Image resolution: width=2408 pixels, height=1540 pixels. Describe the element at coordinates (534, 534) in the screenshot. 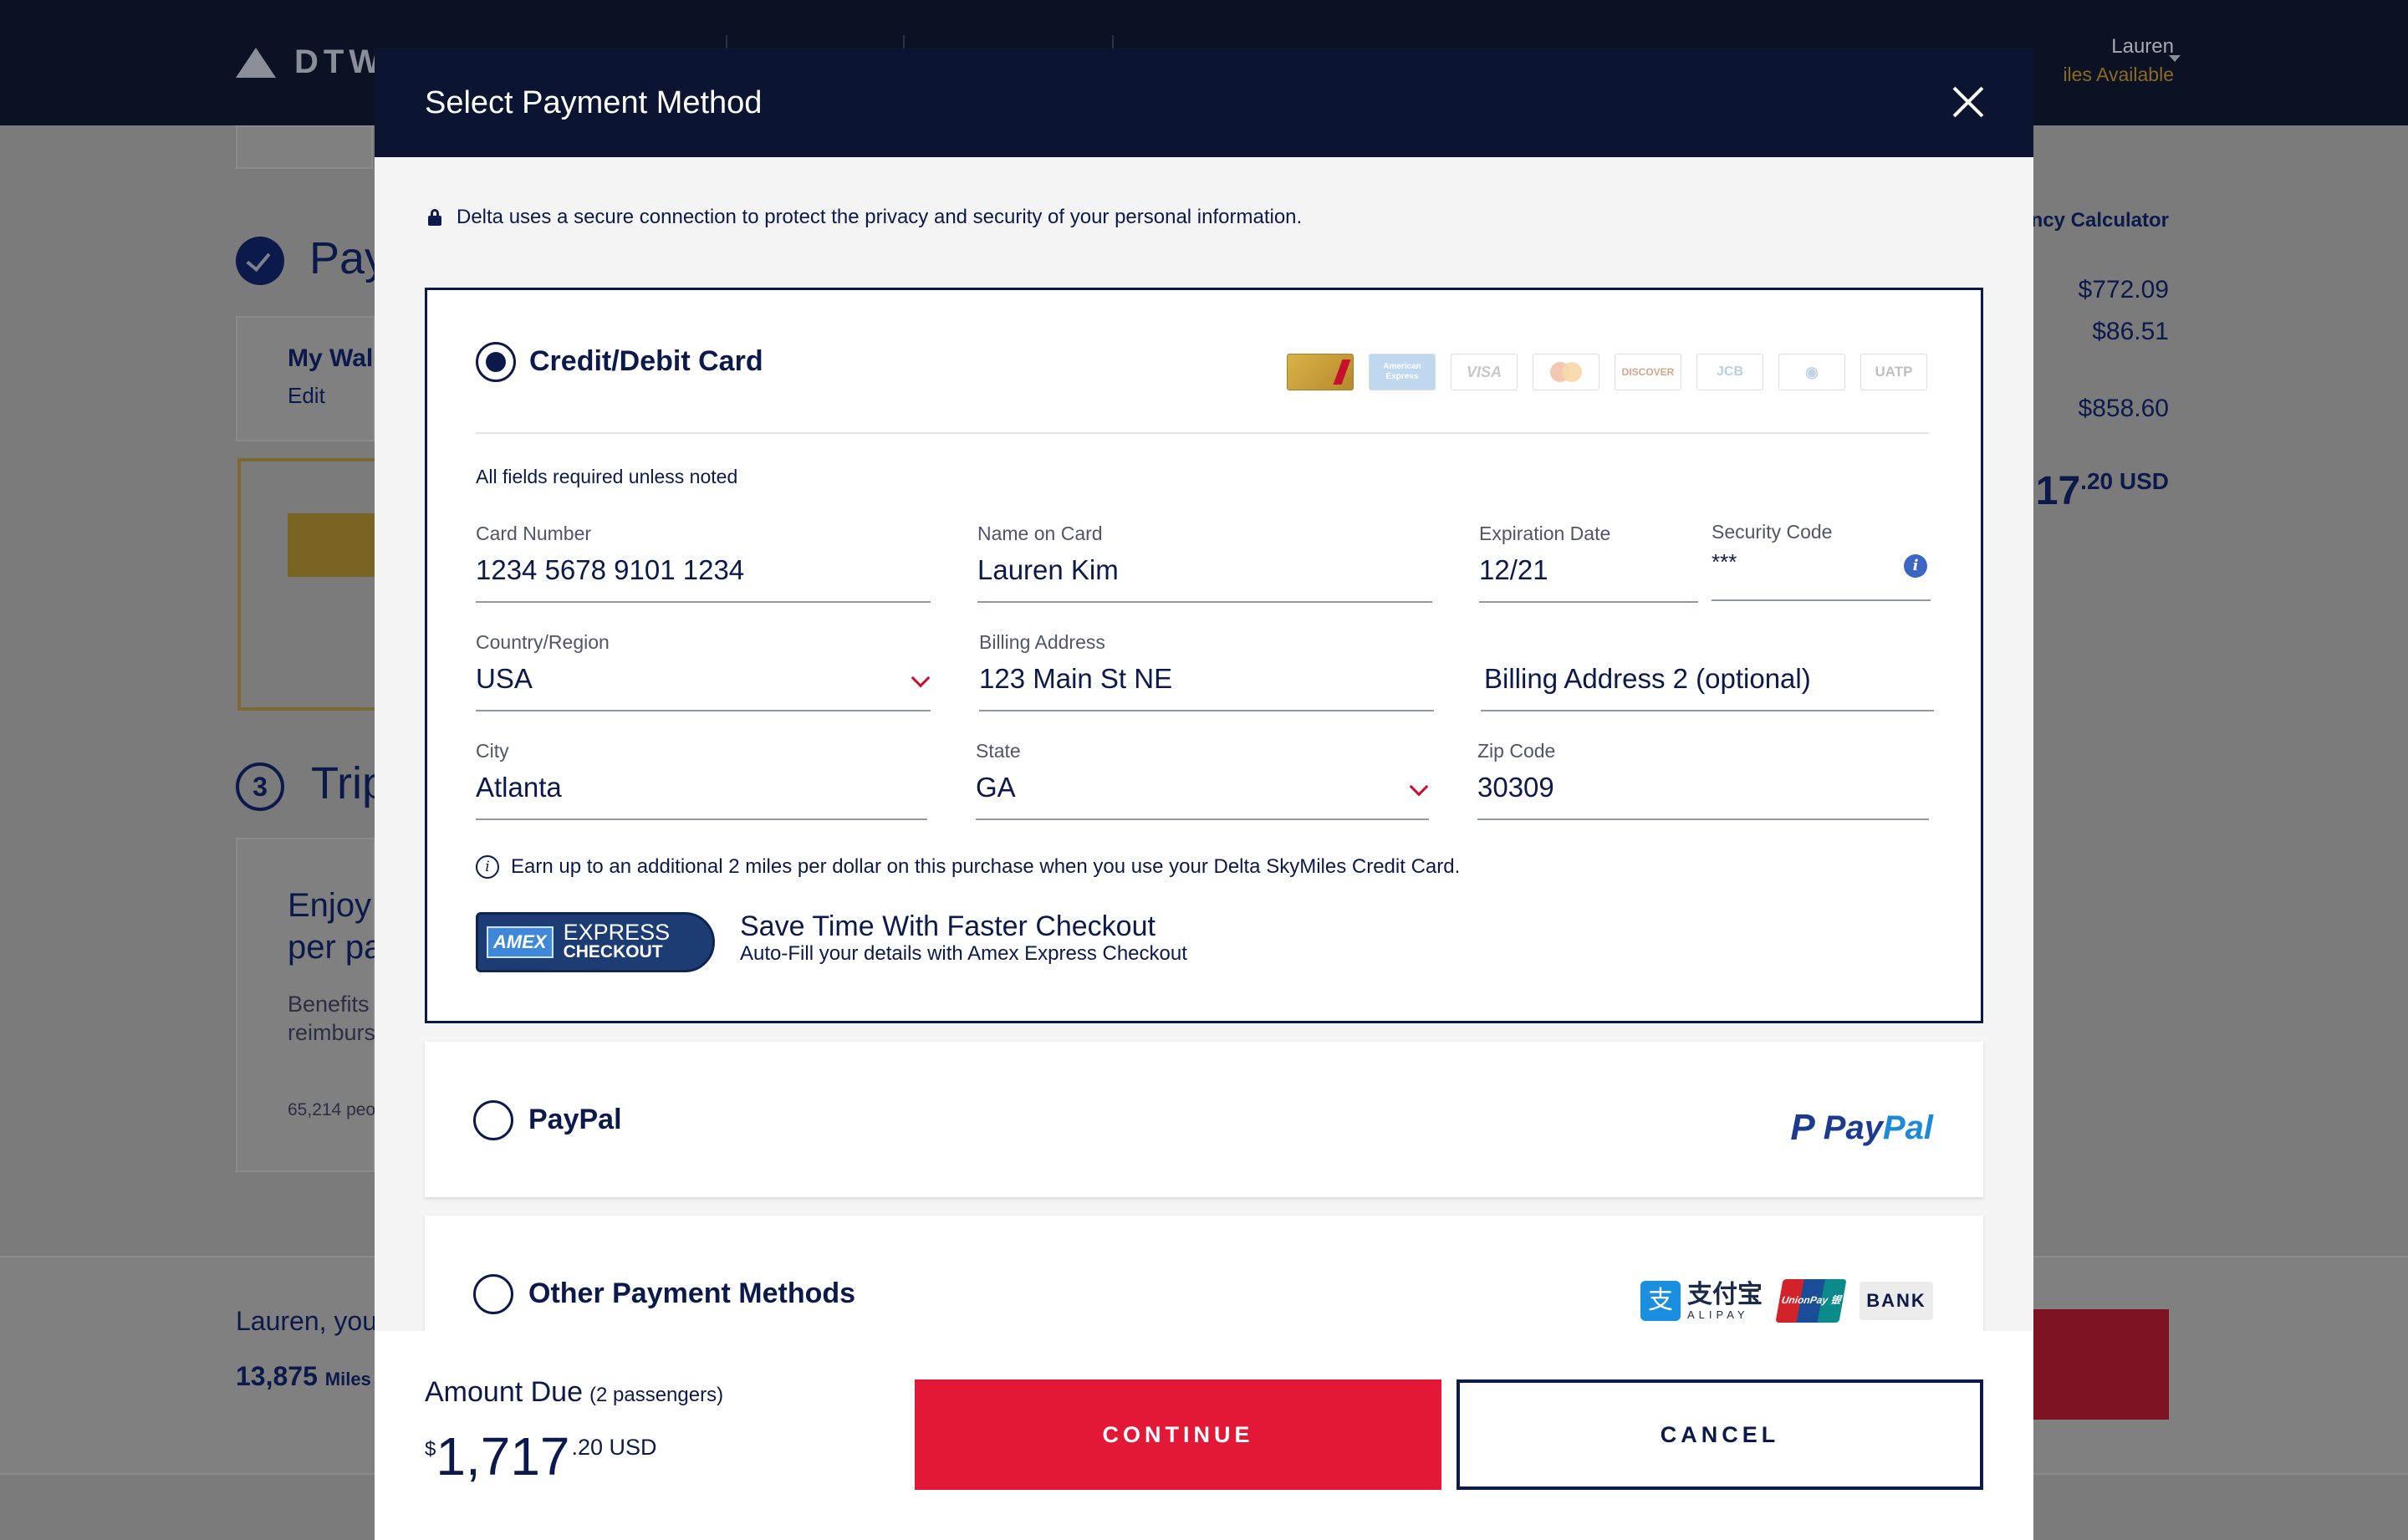

I see `field-label: Card Number` at that location.